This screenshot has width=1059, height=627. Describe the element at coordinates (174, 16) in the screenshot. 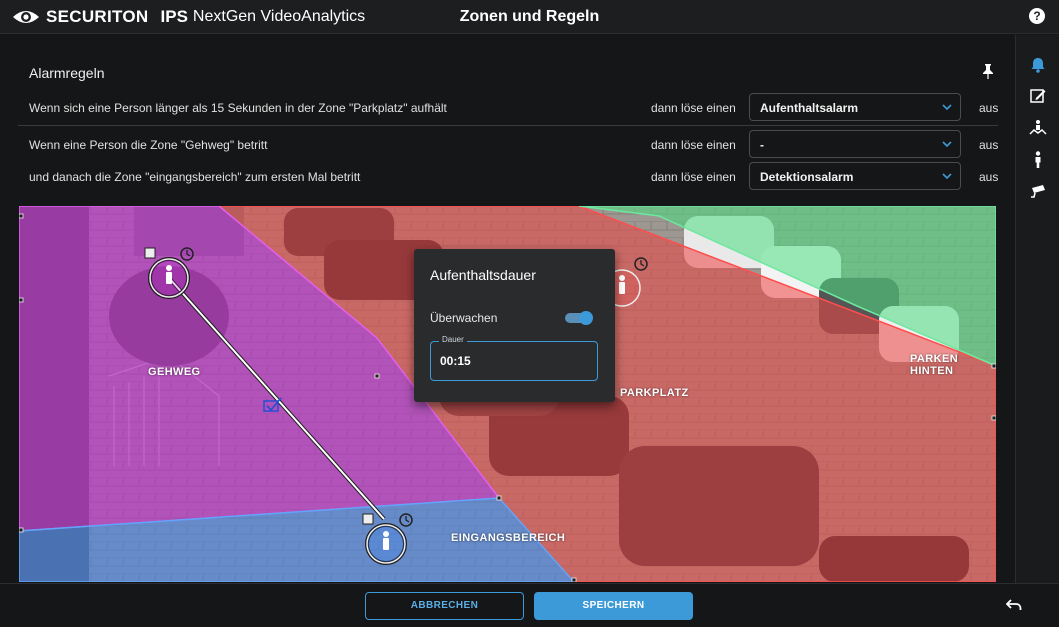

I see `brand-ips: IPS` at that location.